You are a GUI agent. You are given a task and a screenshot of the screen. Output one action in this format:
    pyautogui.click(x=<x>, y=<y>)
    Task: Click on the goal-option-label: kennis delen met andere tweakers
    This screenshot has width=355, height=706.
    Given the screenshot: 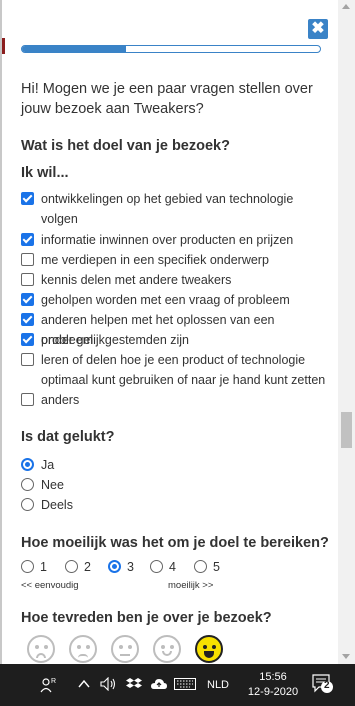 What is the action you would take?
    pyautogui.click(x=136, y=280)
    